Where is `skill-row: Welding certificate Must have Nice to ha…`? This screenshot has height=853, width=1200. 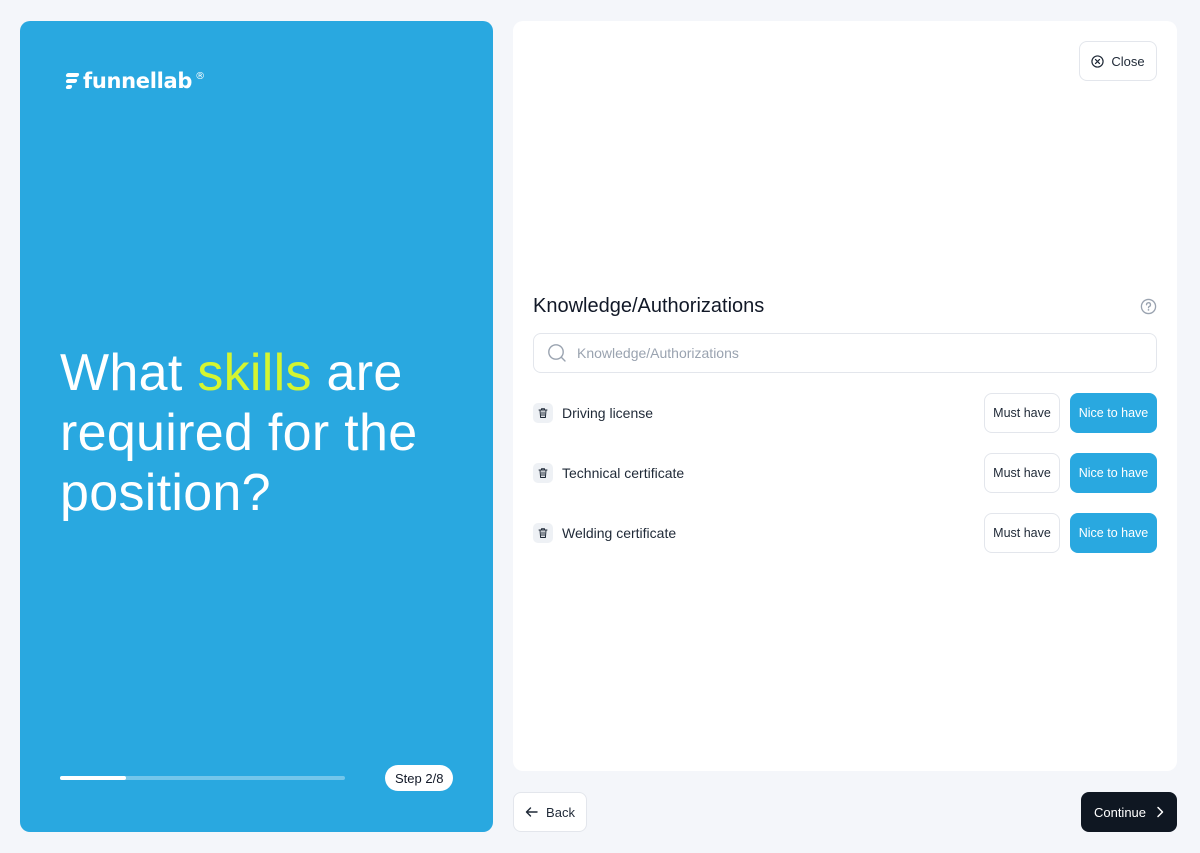
skill-row: Welding certificate Must have Nice to ha… is located at coordinates (845, 533).